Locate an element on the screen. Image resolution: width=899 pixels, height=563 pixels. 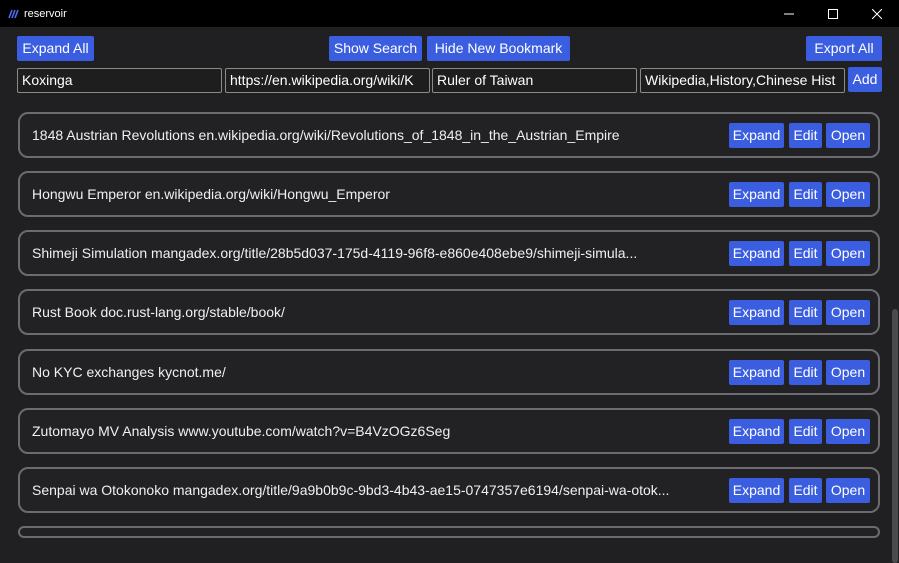
export-all-button: Export All is located at coordinates (844, 48).